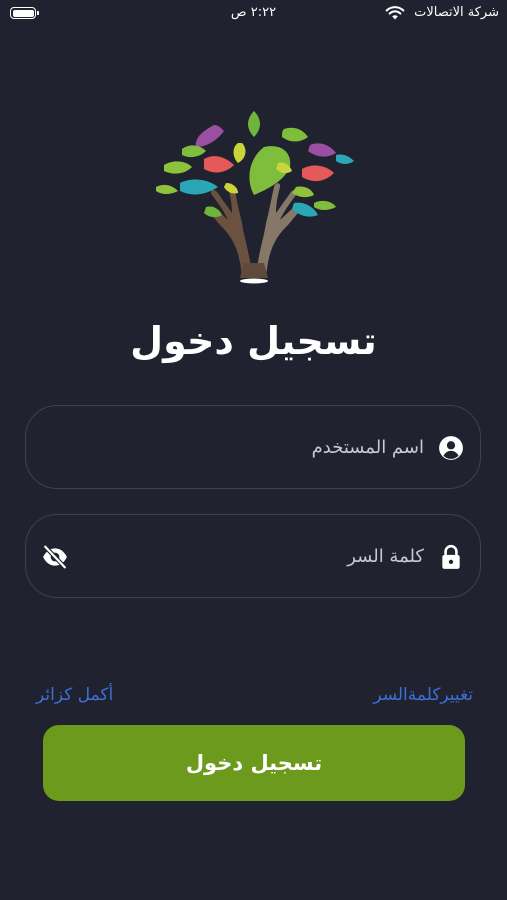 The height and width of the screenshot is (900, 507). Describe the element at coordinates (74, 695) in the screenshot. I see `continue-as-guest-link: أكمل كزائر` at that location.